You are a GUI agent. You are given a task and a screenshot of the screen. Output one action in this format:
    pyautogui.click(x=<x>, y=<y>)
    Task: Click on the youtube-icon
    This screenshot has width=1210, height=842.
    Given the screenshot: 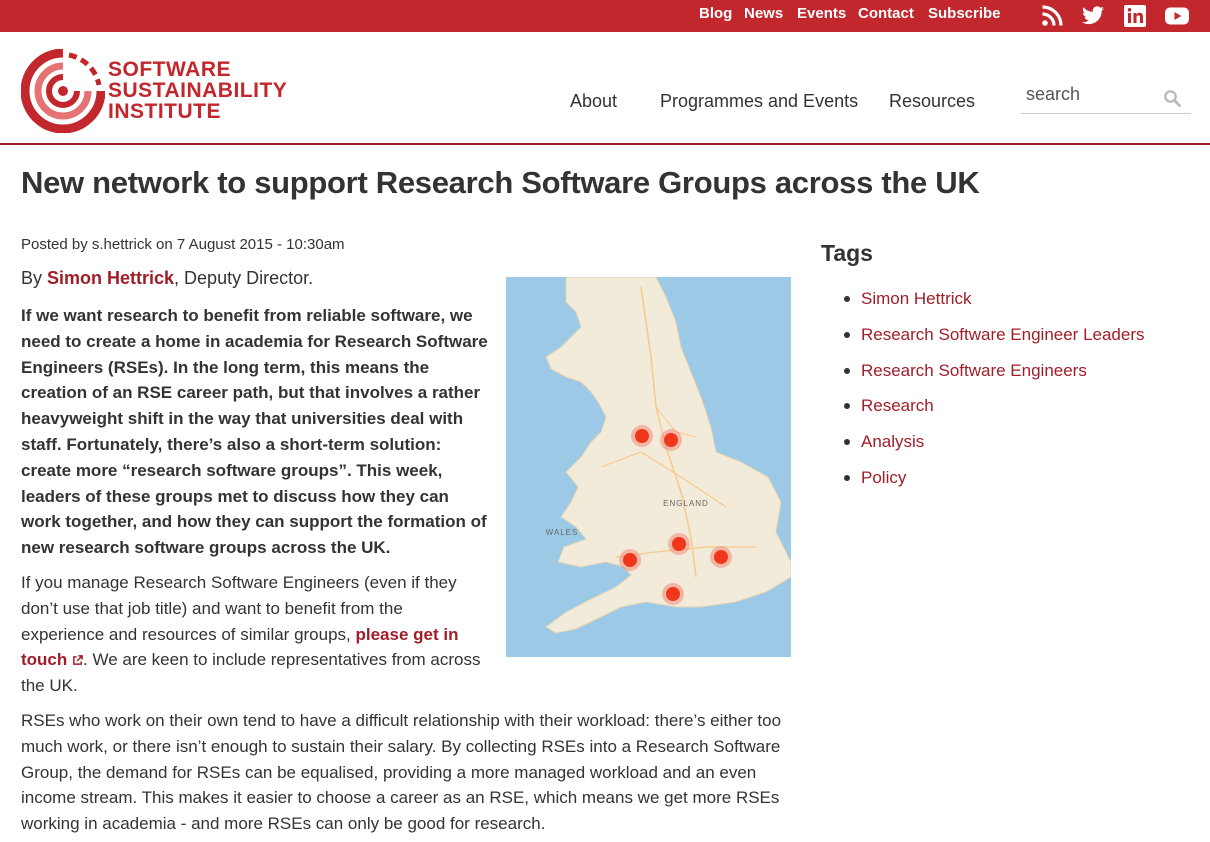 What is the action you would take?
    pyautogui.click(x=1177, y=16)
    